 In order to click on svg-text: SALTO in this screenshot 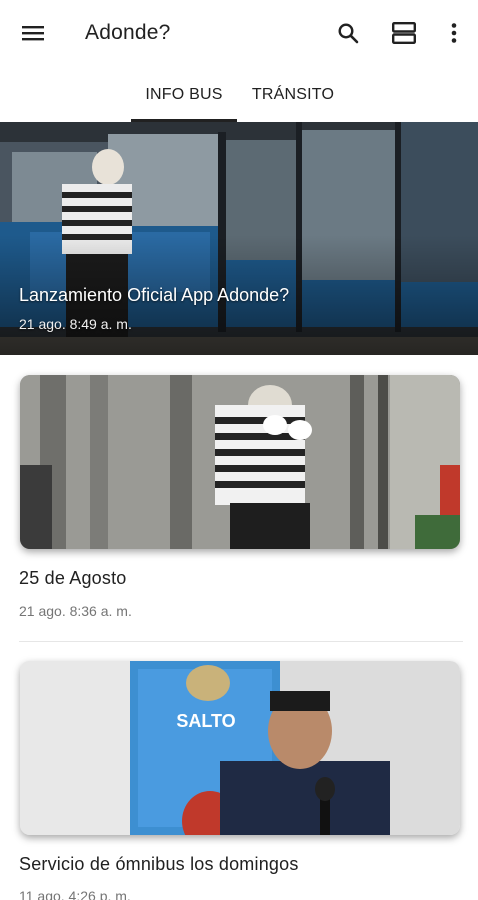, I will do `click(205, 721)`.